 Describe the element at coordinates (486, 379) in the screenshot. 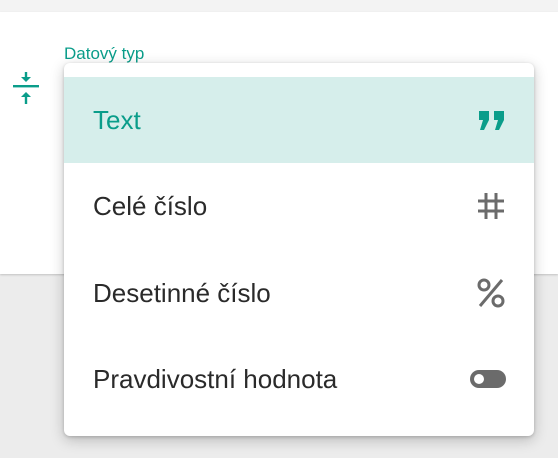

I see `toggle-icon` at that location.